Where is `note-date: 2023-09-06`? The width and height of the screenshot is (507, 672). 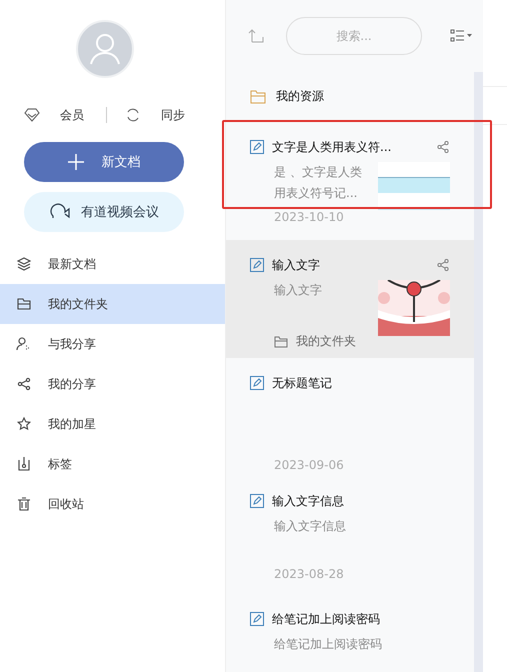
note-date: 2023-09-06 is located at coordinates (309, 465).